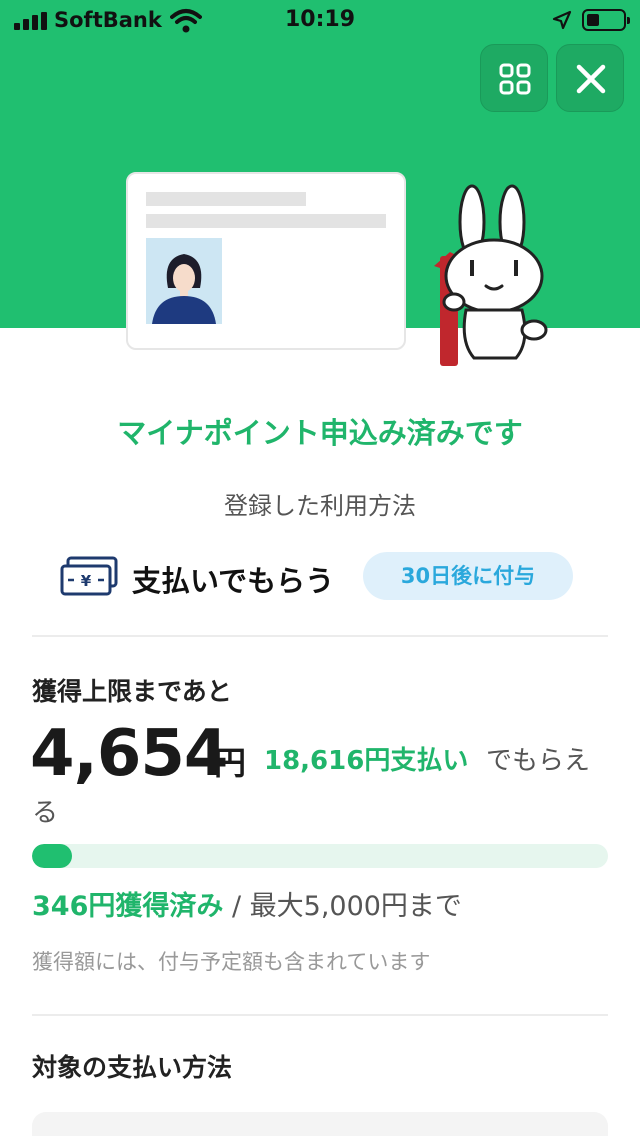  I want to click on apps-button, so click(514, 78).